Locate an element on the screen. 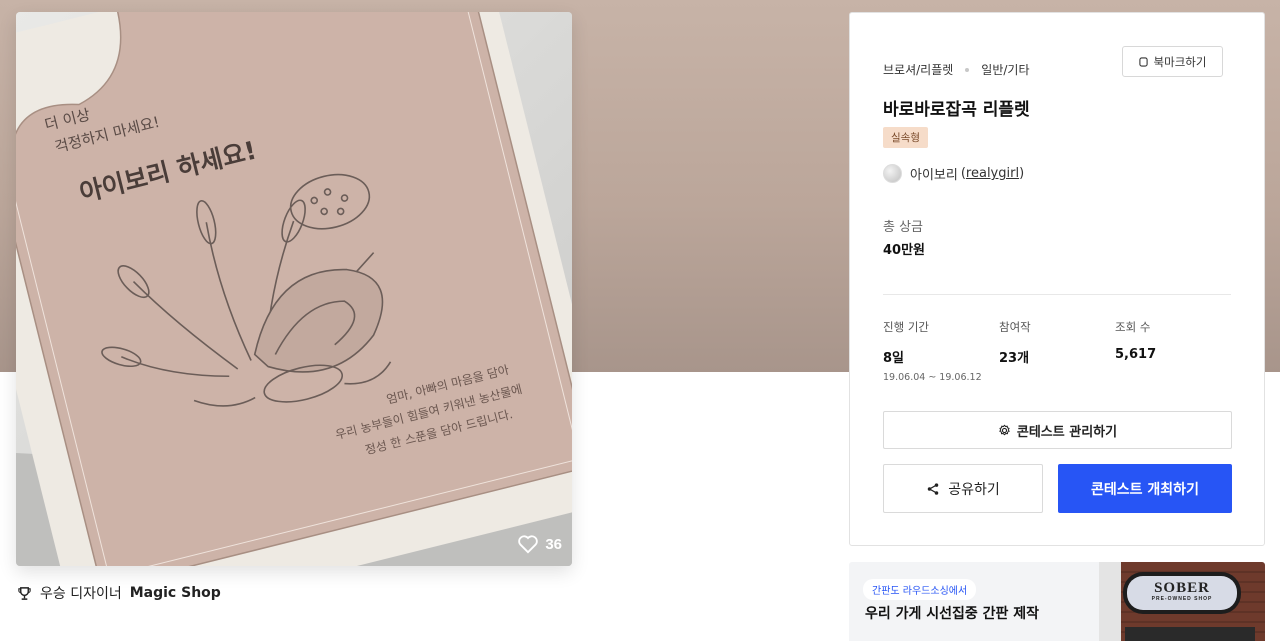  bookmark-icon is located at coordinates (1143, 61).